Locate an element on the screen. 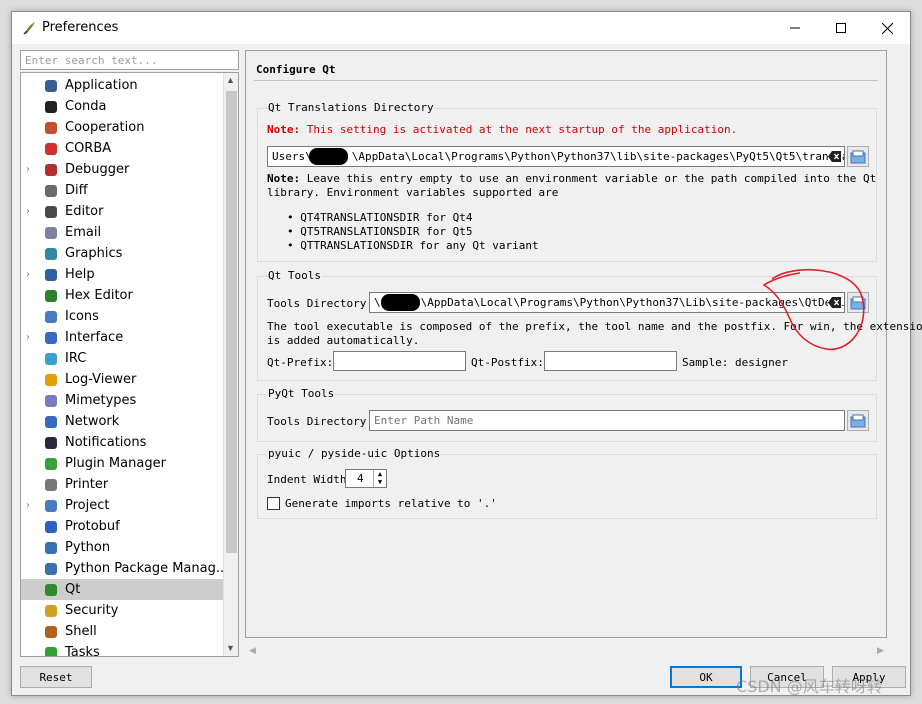 Image resolution: width=922 pixels, height=704 pixels. sidebar-item-email: Email is located at coordinates (122, 232).